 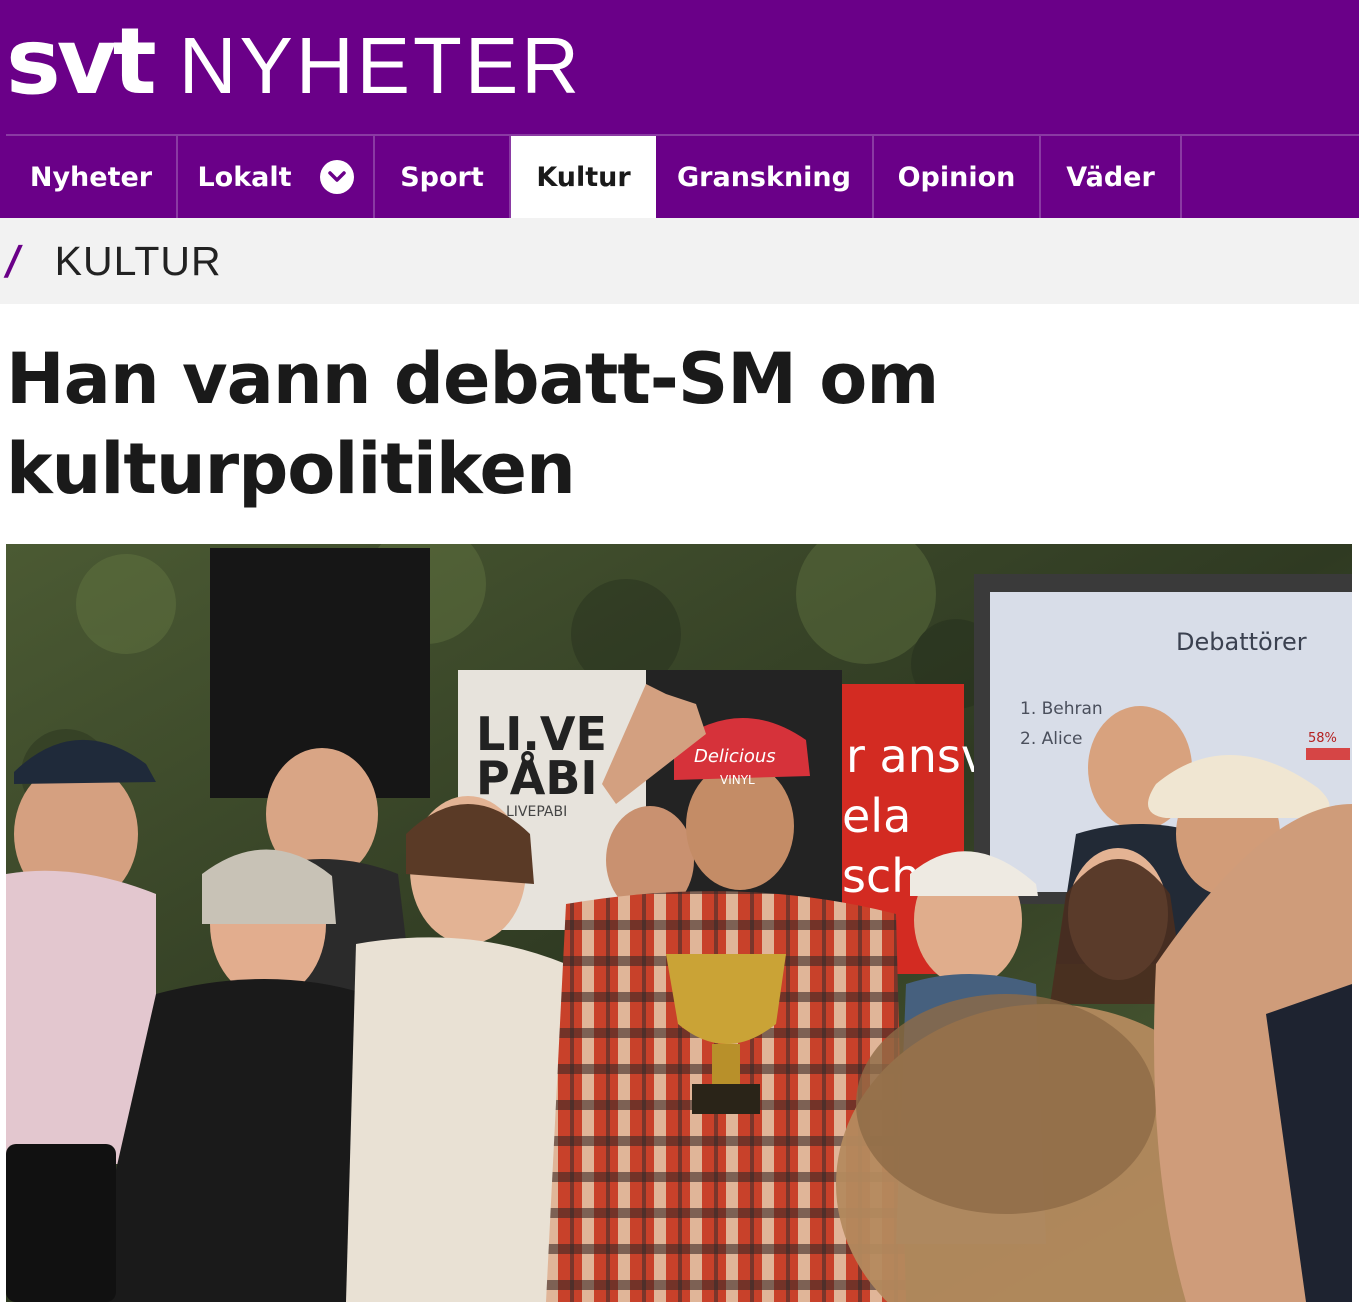 I want to click on nav-item-label: Sport, so click(x=442, y=177).